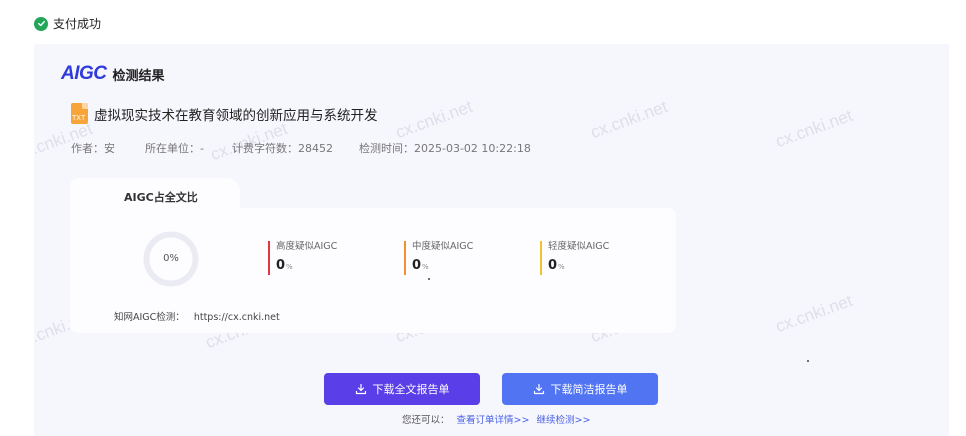 The width and height of the screenshot is (966, 436). Describe the element at coordinates (93, 148) in the screenshot. I see `document-author: 作者：安` at that location.